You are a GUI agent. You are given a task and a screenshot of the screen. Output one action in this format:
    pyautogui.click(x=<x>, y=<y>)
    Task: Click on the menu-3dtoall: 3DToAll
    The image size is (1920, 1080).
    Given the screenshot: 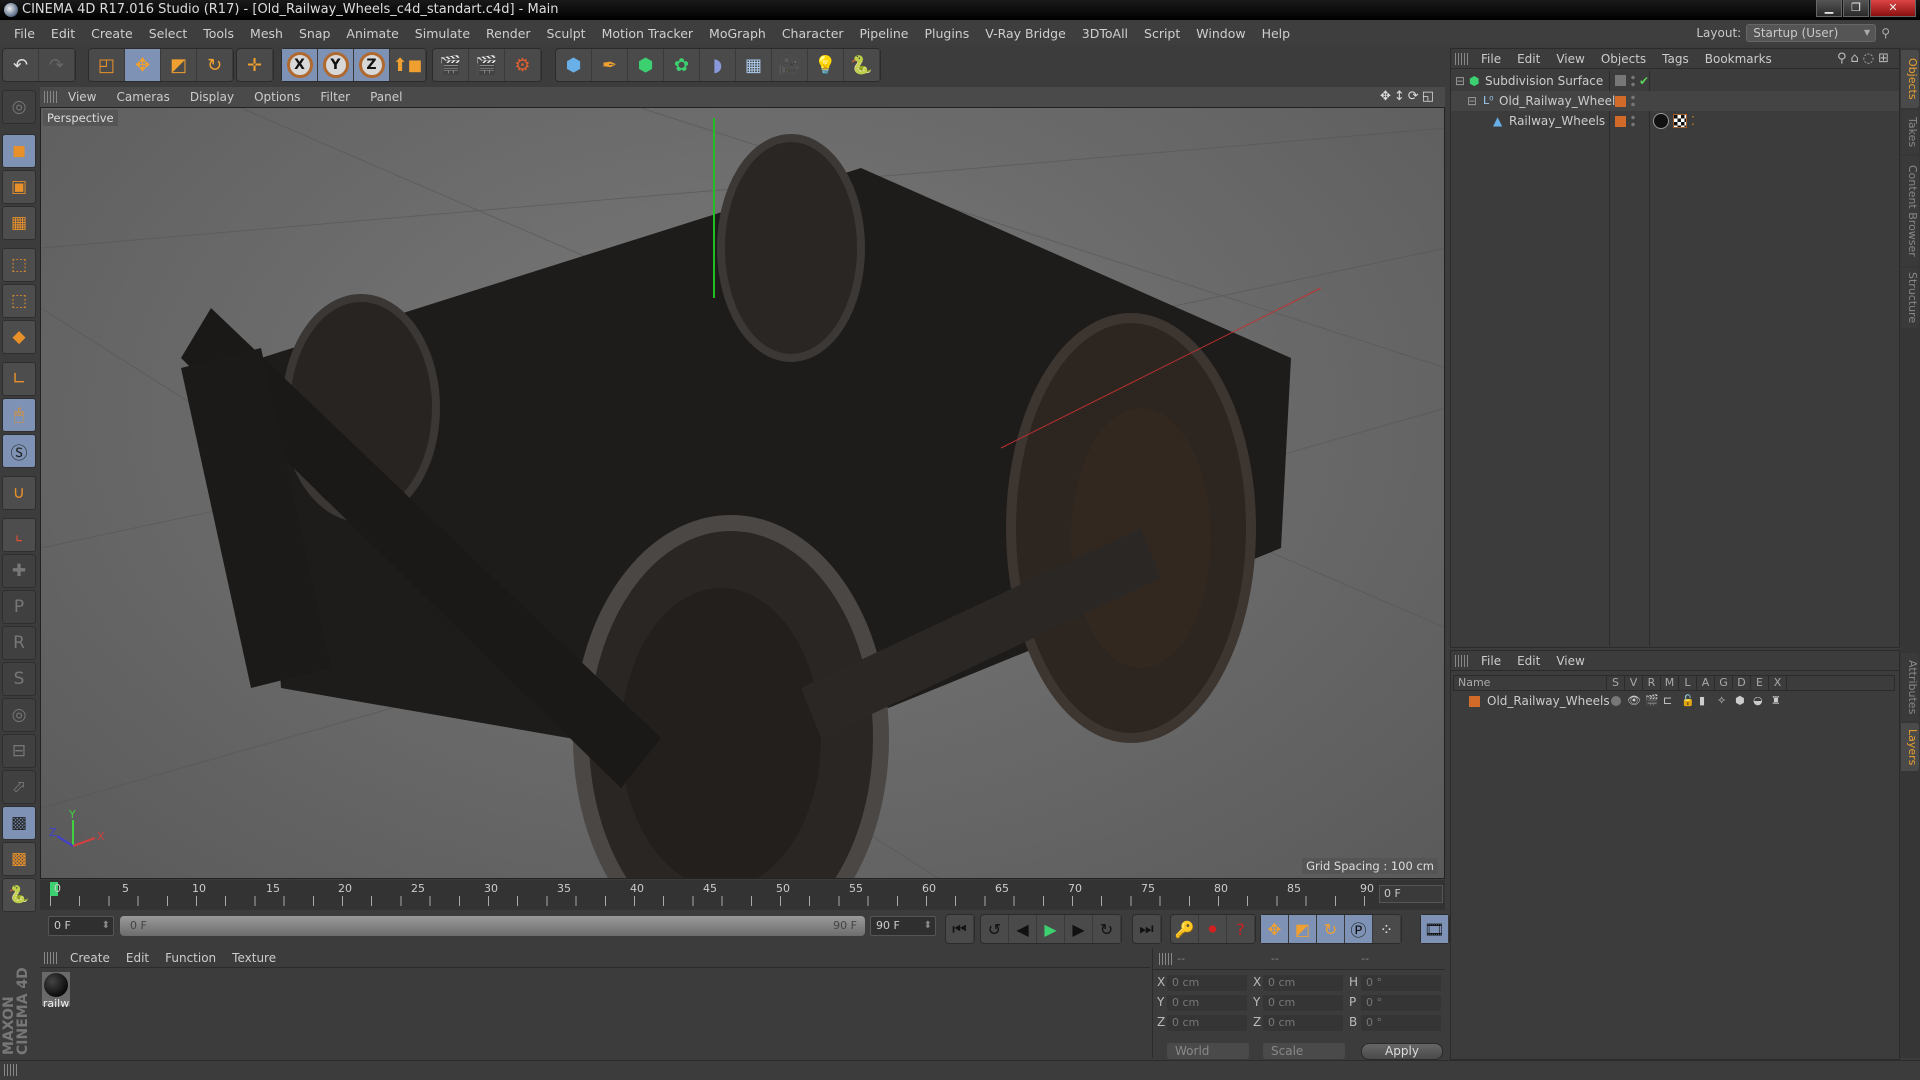 What is the action you would take?
    pyautogui.click(x=1105, y=33)
    